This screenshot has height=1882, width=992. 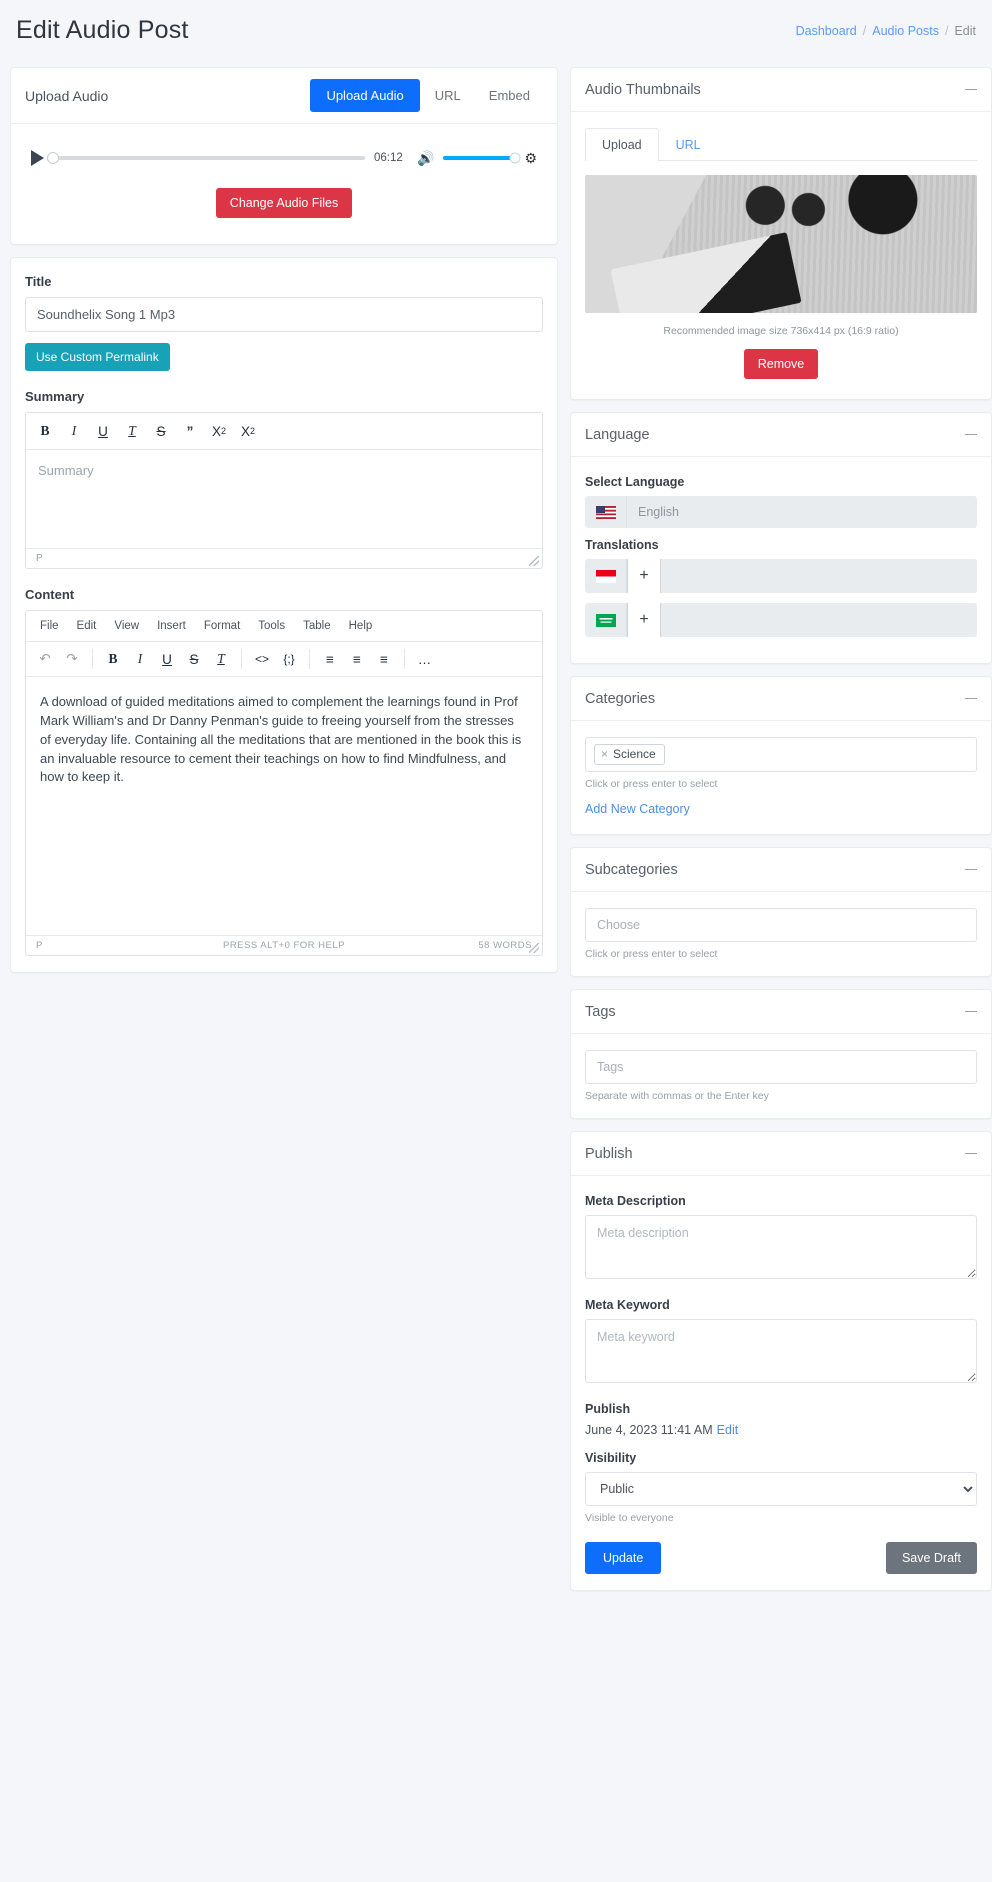 What do you see at coordinates (425, 158) in the screenshot?
I see `volume-icon: 🔊` at bounding box center [425, 158].